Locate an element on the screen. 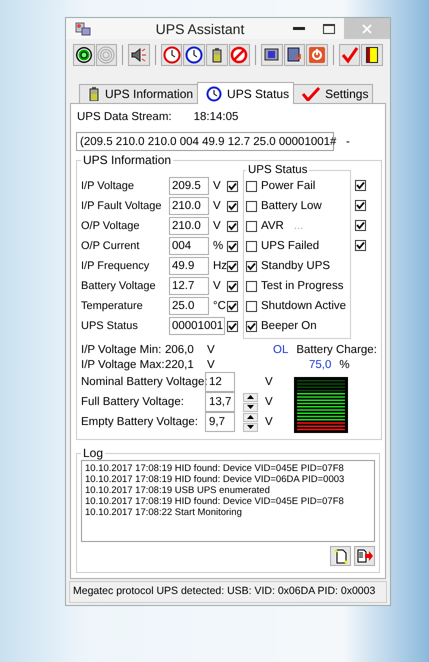 The width and height of the screenshot is (429, 662). checkbox-label: Standby UPS is located at coordinates (295, 266).